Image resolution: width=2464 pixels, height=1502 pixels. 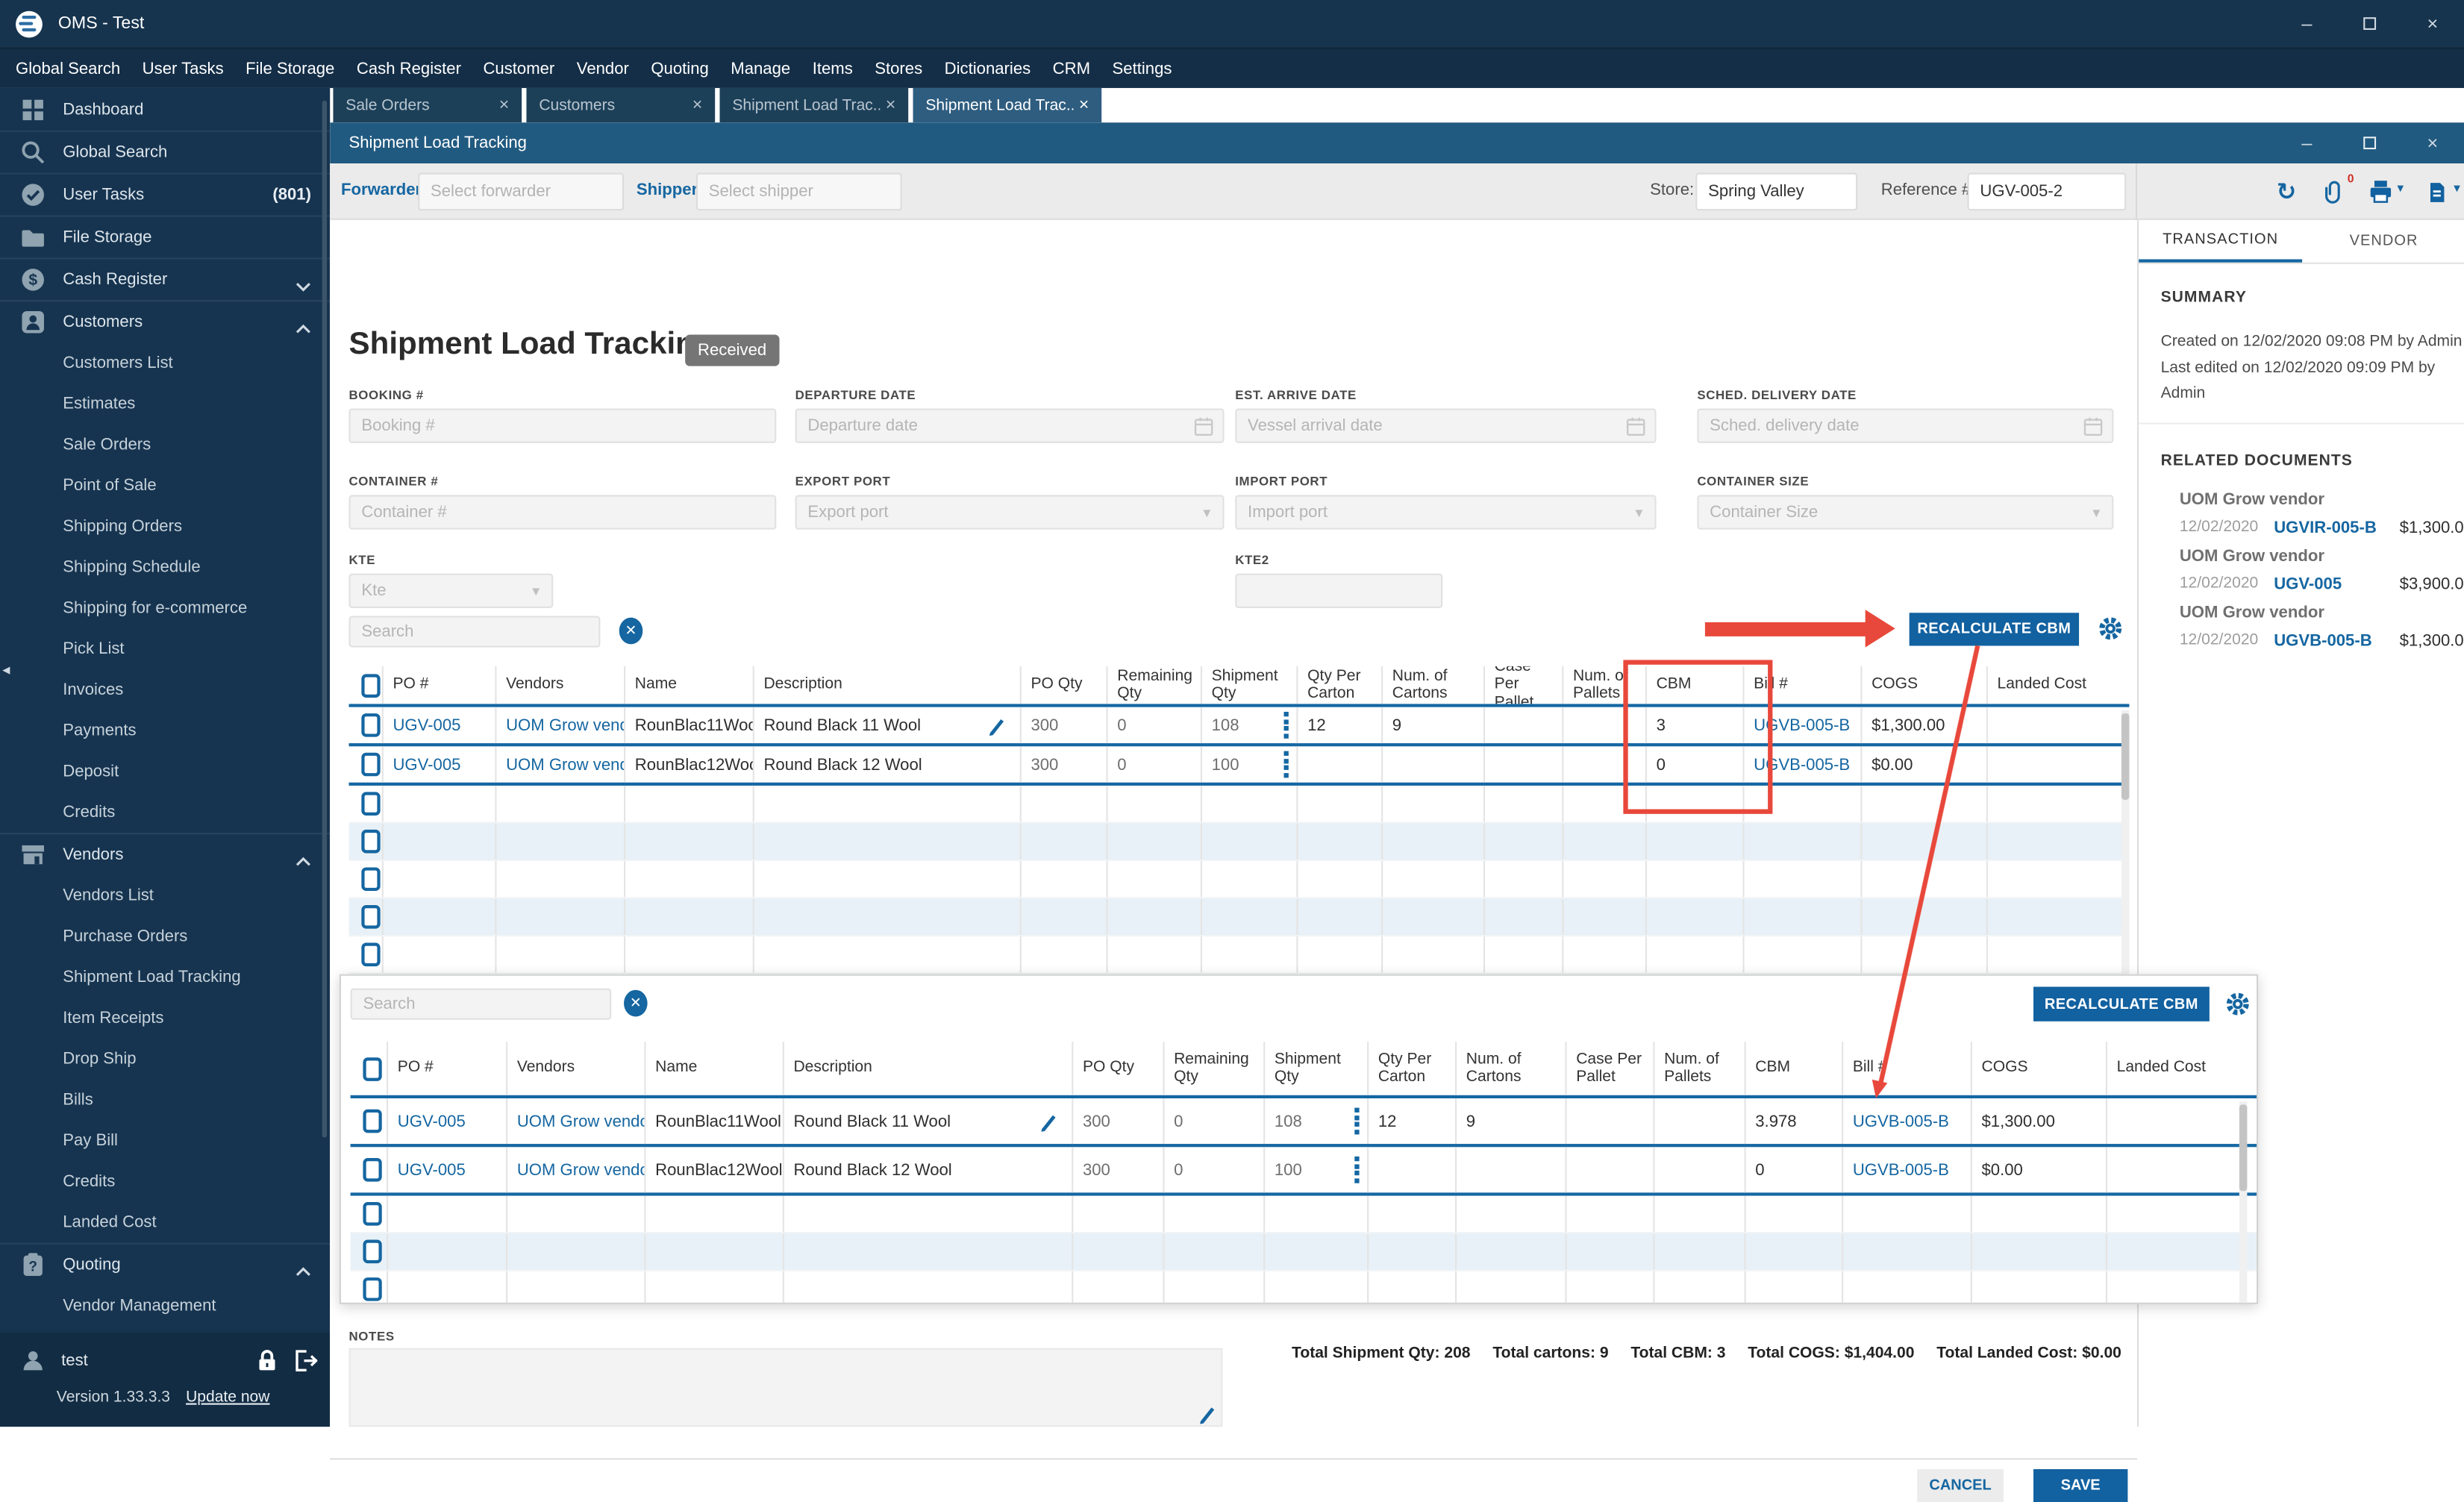 I want to click on column-header-bill: Bill #, so click(x=1907, y=1068).